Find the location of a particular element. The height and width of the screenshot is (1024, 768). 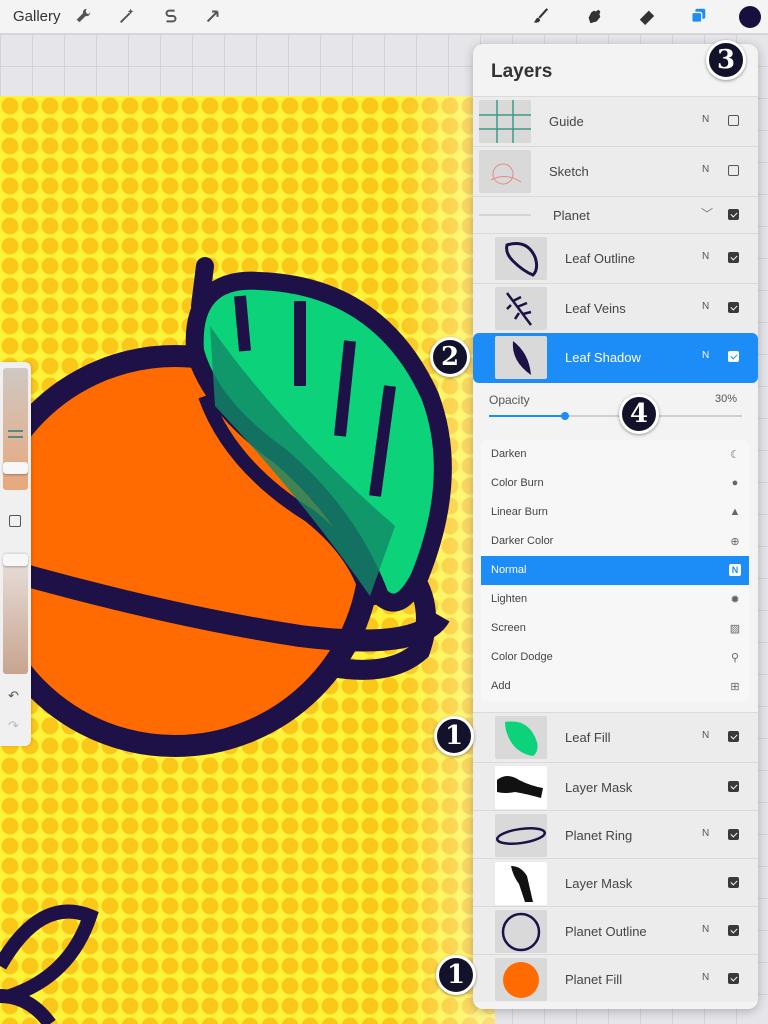

brush-opacity-slider is located at coordinates (15, 613).